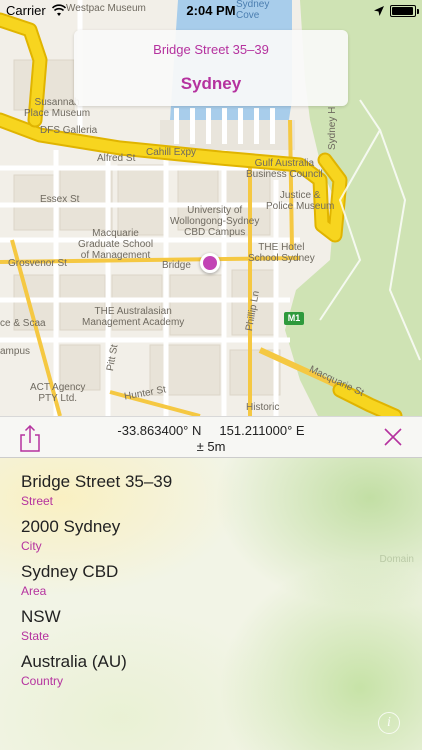 This screenshot has width=422, height=750. I want to click on street-value: Bridge Street 35–39, so click(97, 481).